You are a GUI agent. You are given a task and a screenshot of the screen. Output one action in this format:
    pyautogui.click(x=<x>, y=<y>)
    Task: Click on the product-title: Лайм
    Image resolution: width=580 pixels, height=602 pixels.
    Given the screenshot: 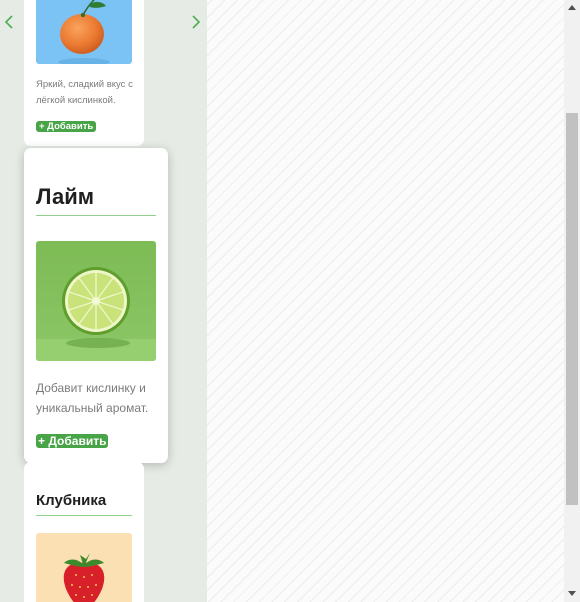 What is the action you would take?
    pyautogui.click(x=65, y=196)
    